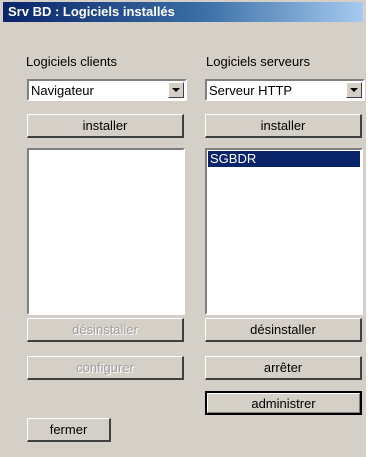 The height and width of the screenshot is (457, 380). What do you see at coordinates (105, 368) in the screenshot?
I see `clients-configure-button: configurer` at bounding box center [105, 368].